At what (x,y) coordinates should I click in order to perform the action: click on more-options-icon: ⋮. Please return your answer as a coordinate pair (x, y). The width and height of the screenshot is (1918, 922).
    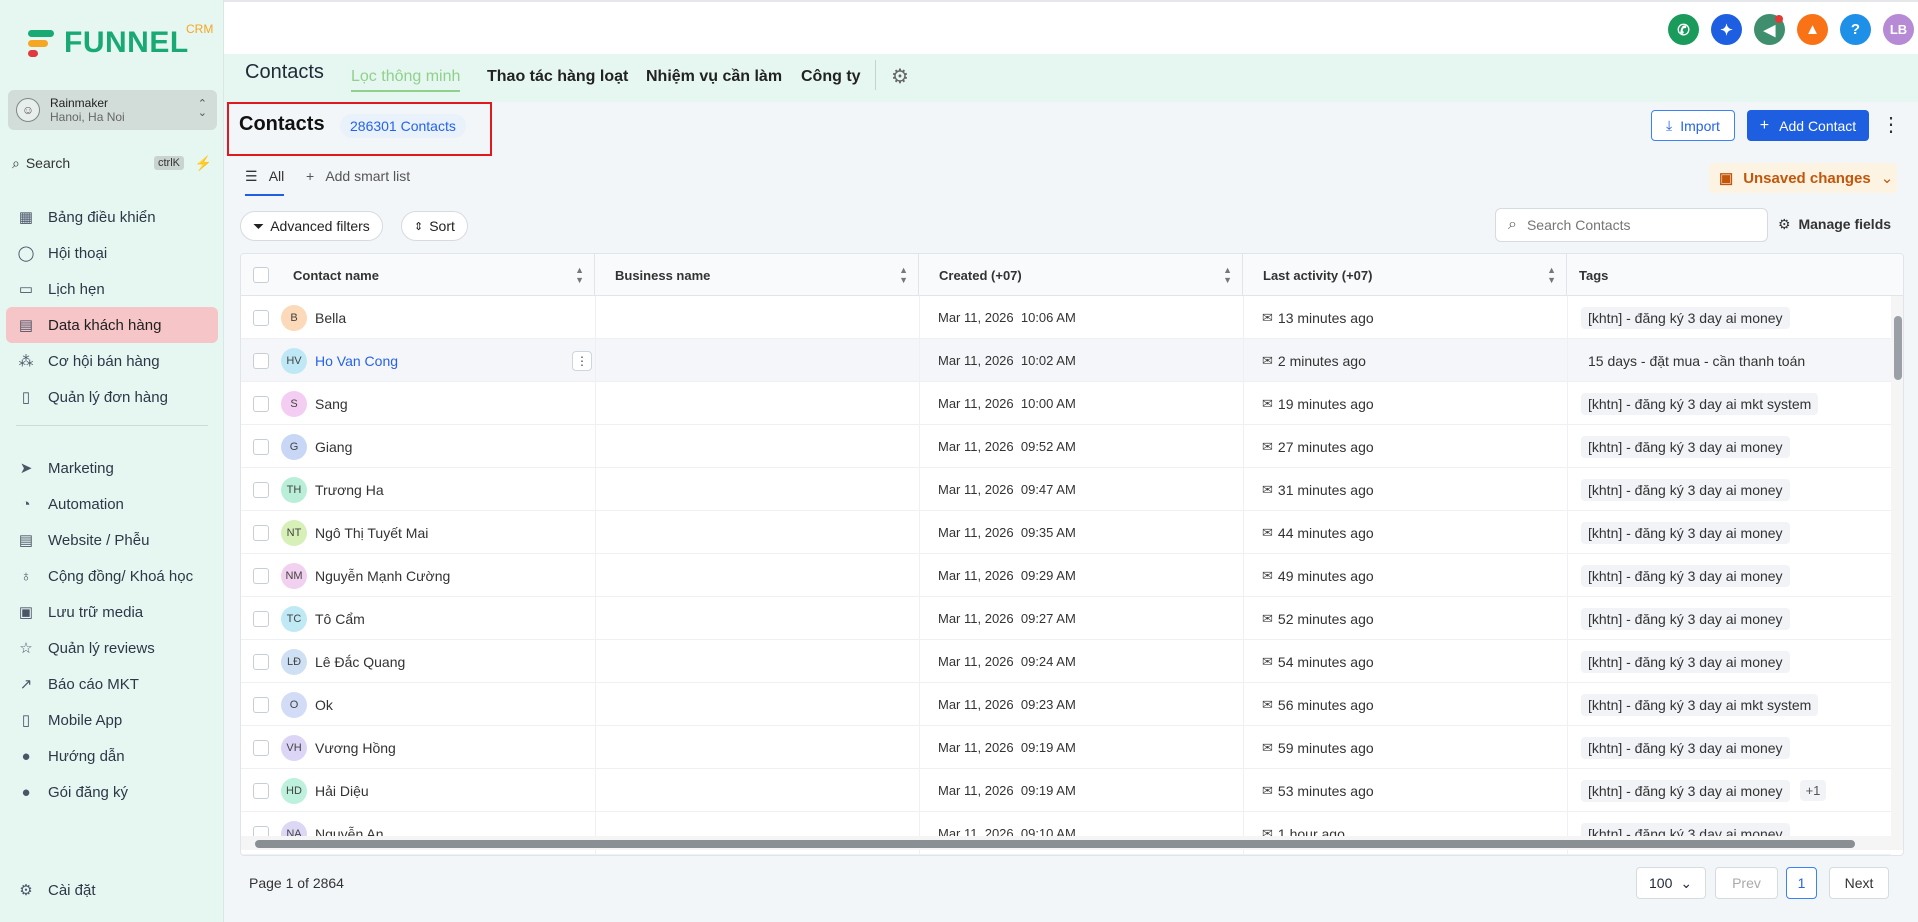
    Looking at the image, I should click on (1891, 125).